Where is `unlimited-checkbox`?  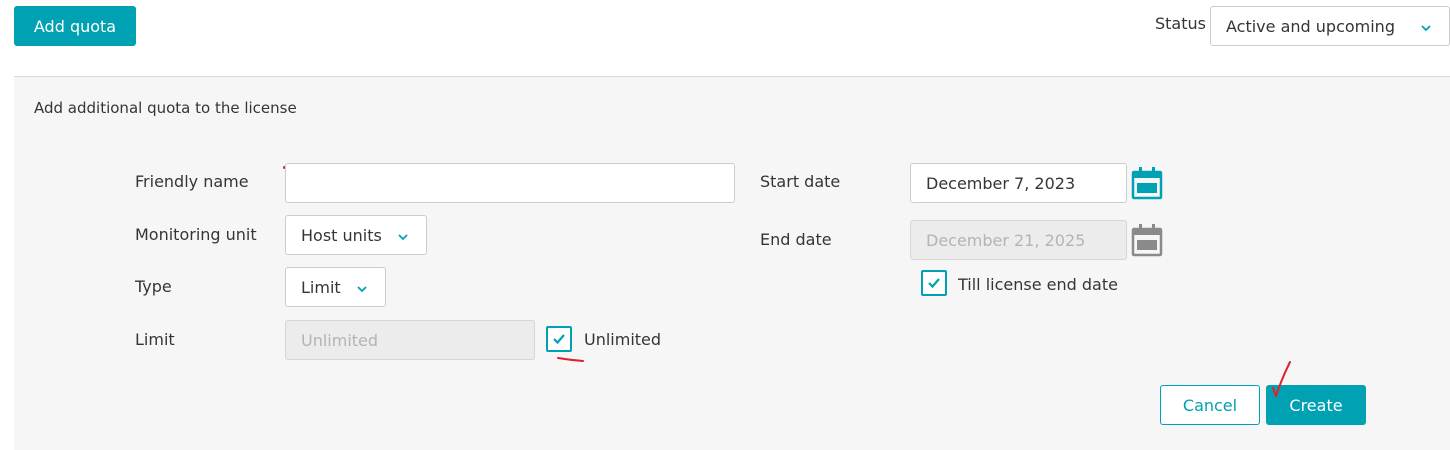 unlimited-checkbox is located at coordinates (559, 339).